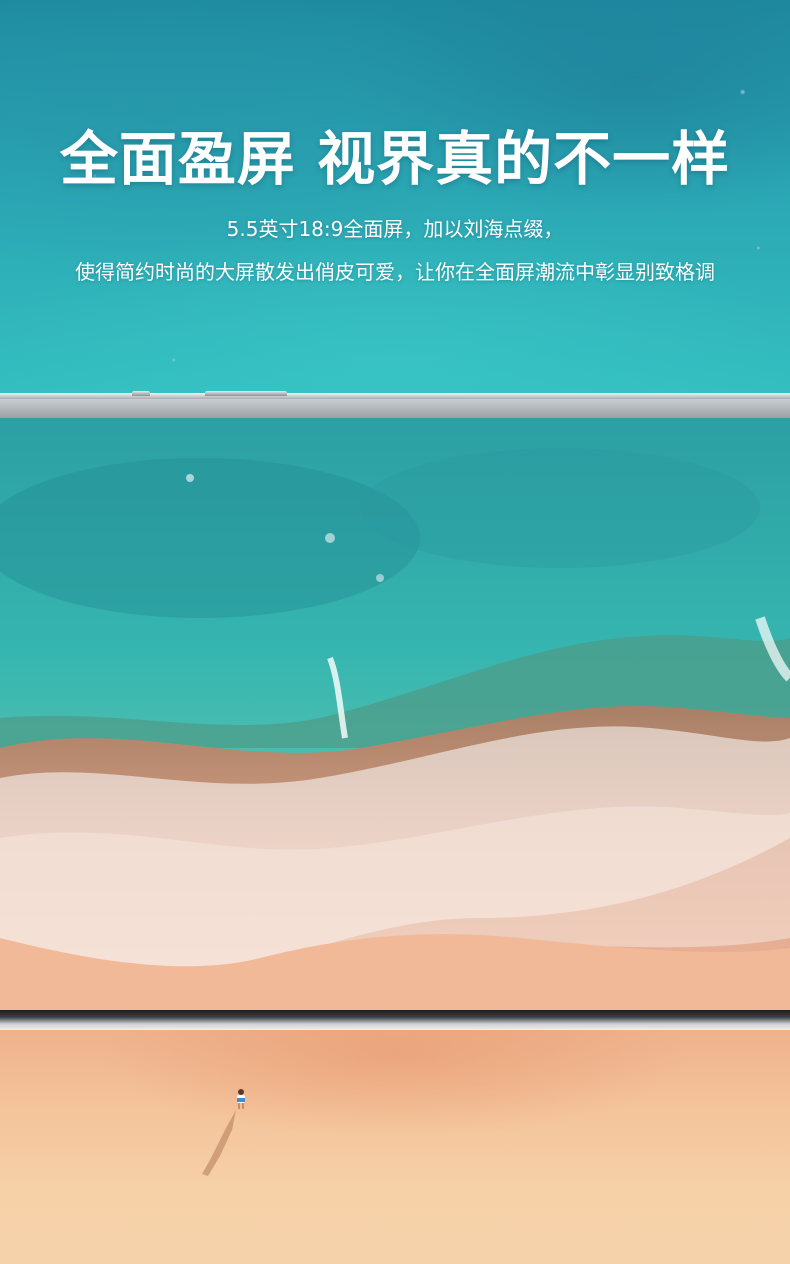 This screenshot has height=1264, width=790. I want to click on phone-volume-button, so click(246, 393).